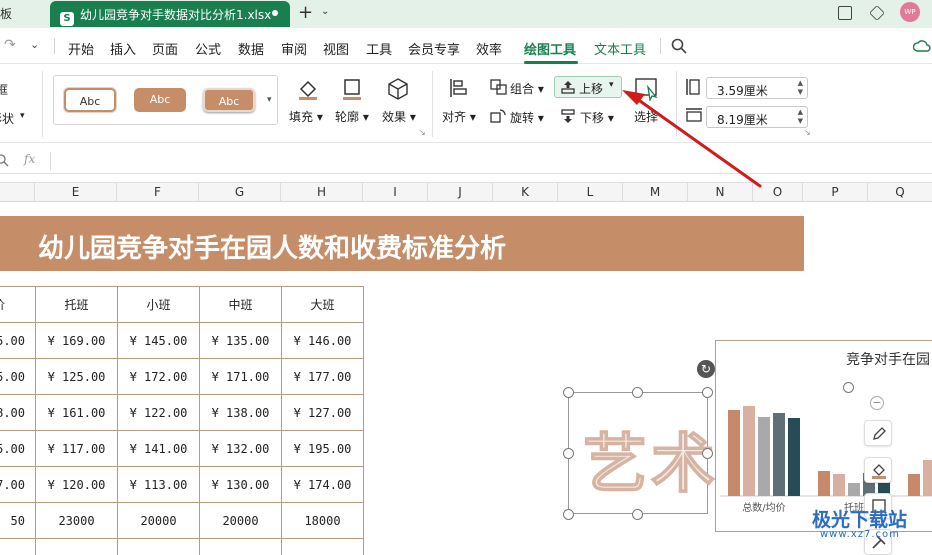  I want to click on effect-cube-icon, so click(398, 89).